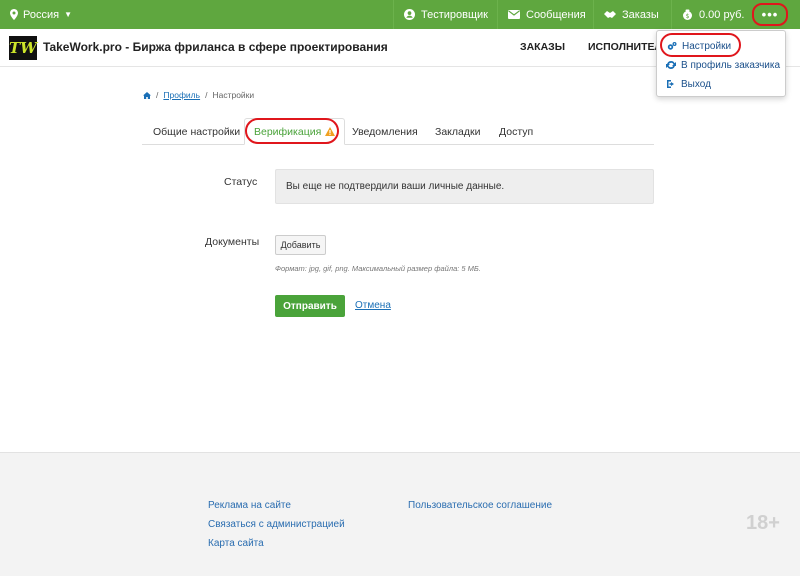 Image resolution: width=800 pixels, height=576 pixels. Describe the element at coordinates (624, 47) in the screenshot. I see `nav-performers: ИСПОЛНИТЕЛИ` at that location.